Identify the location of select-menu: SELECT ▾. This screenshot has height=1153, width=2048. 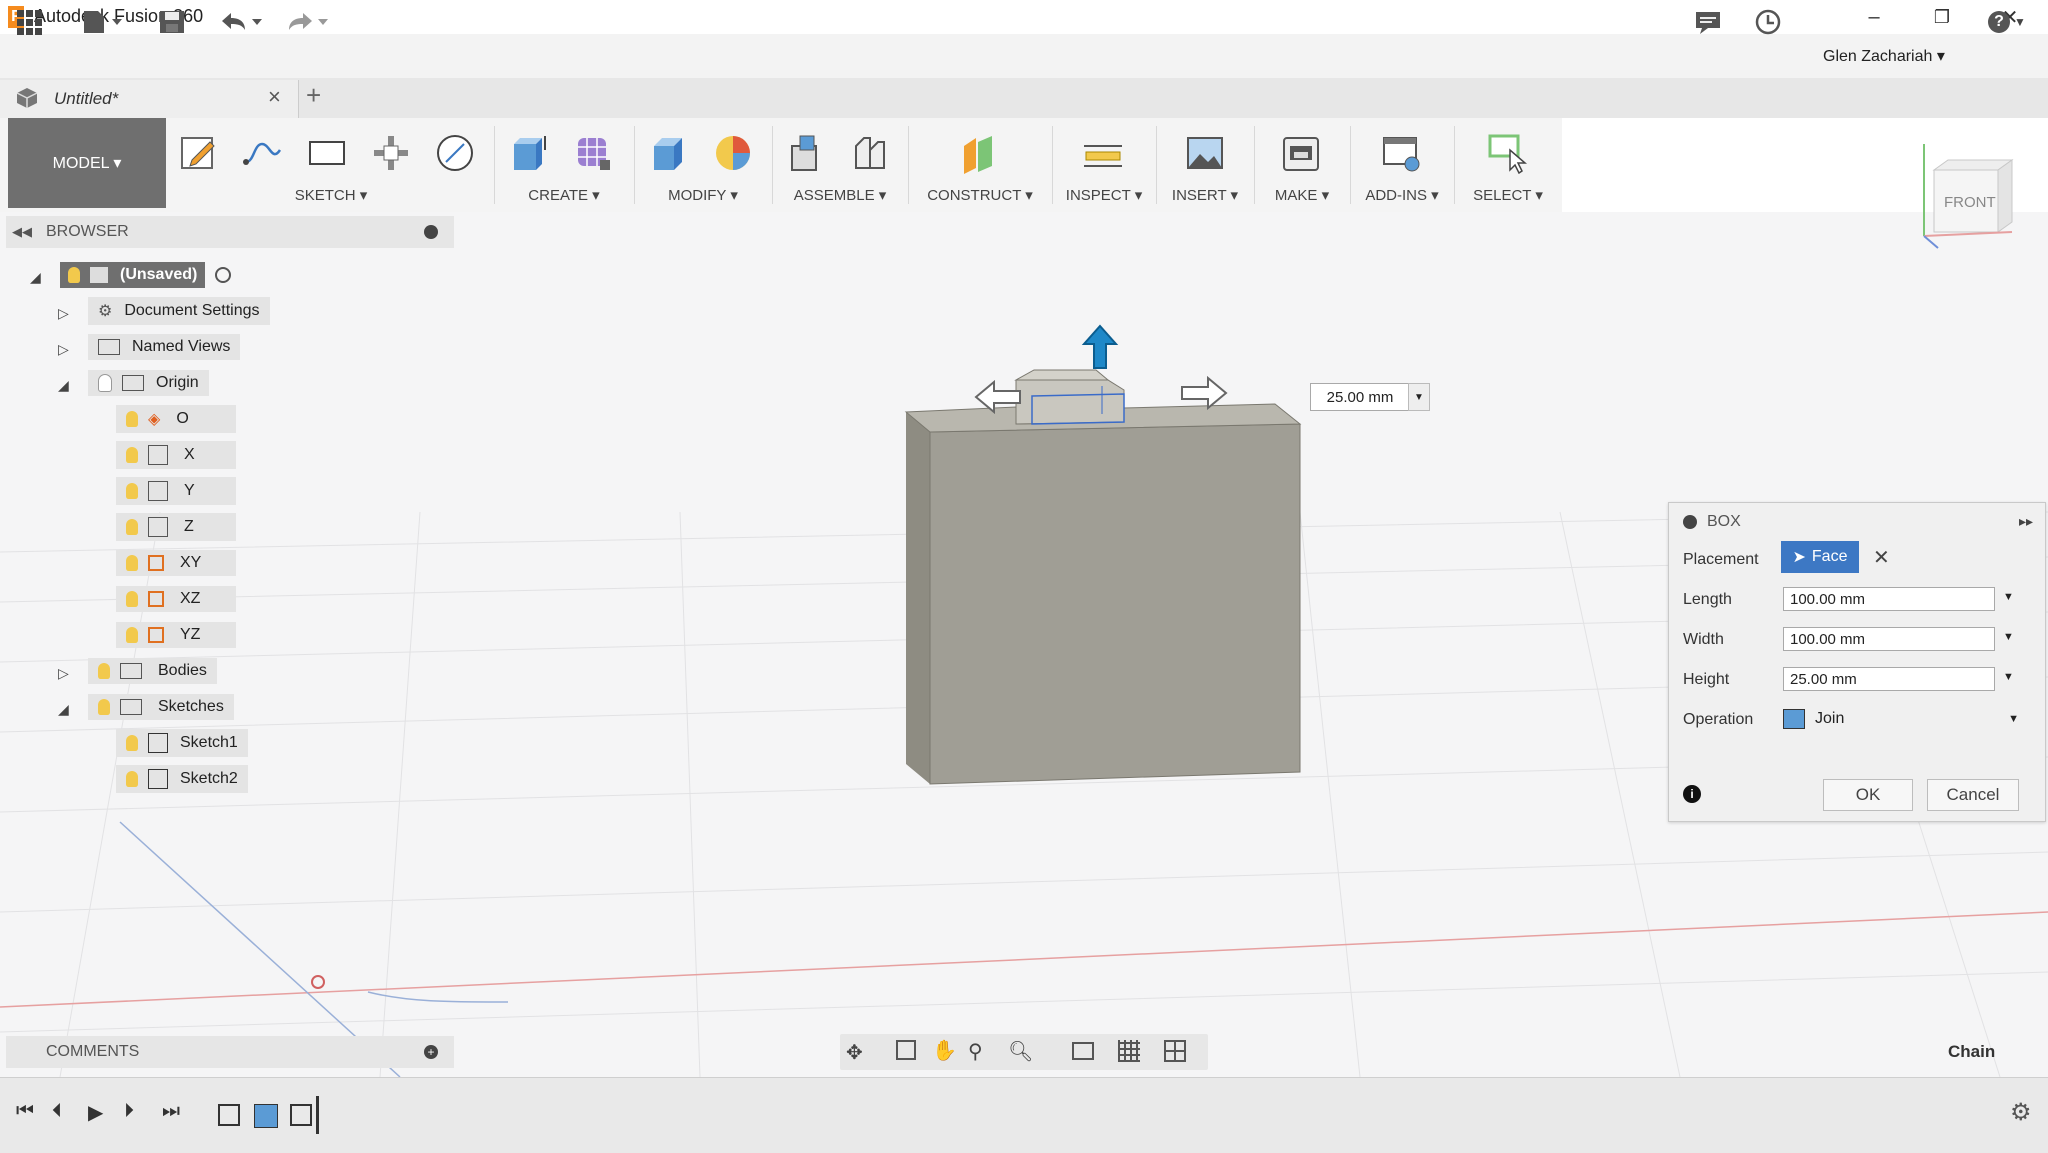
(1508, 195).